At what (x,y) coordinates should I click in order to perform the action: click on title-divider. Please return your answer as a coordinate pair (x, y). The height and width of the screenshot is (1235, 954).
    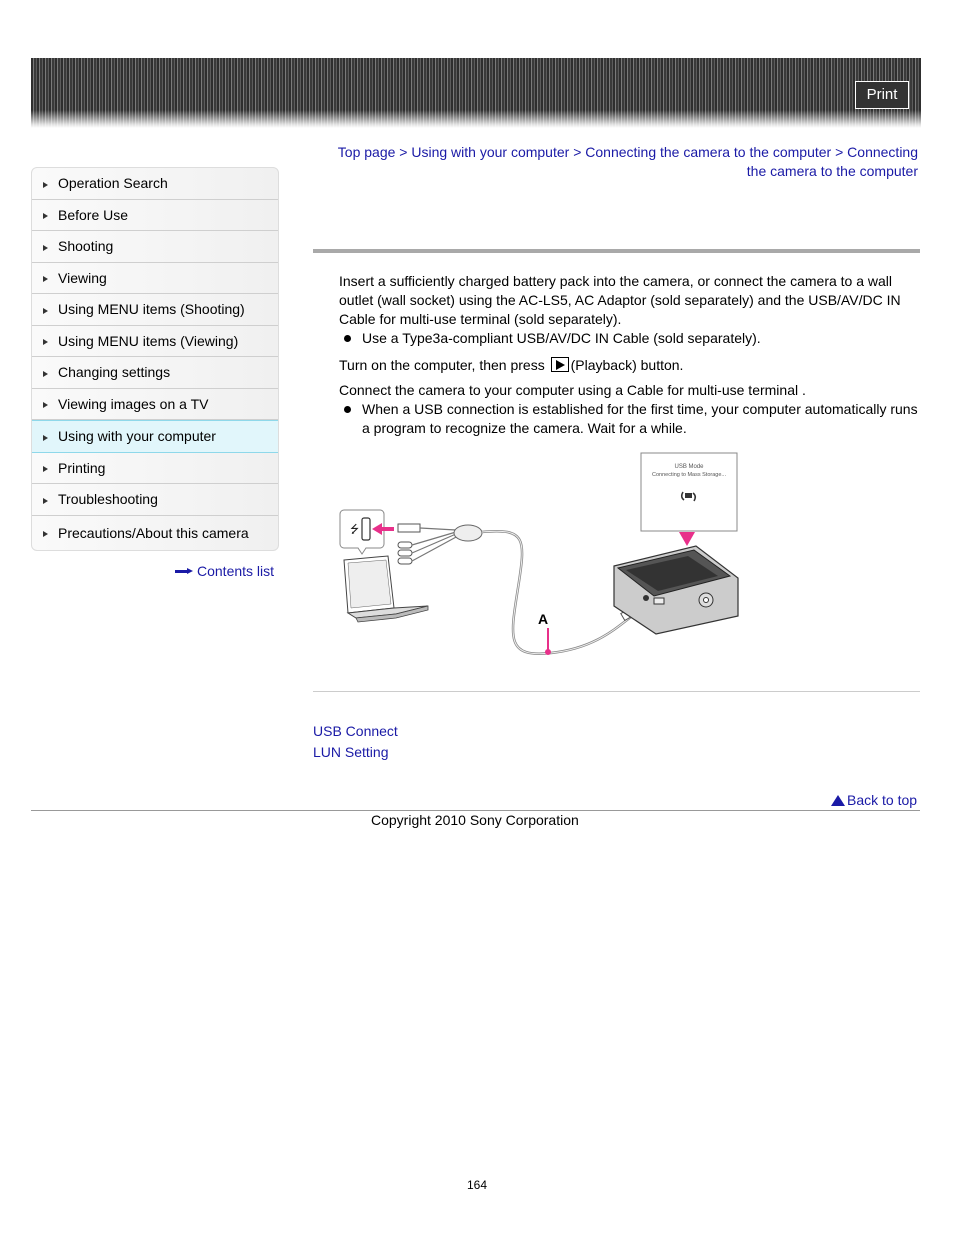
    Looking at the image, I should click on (616, 251).